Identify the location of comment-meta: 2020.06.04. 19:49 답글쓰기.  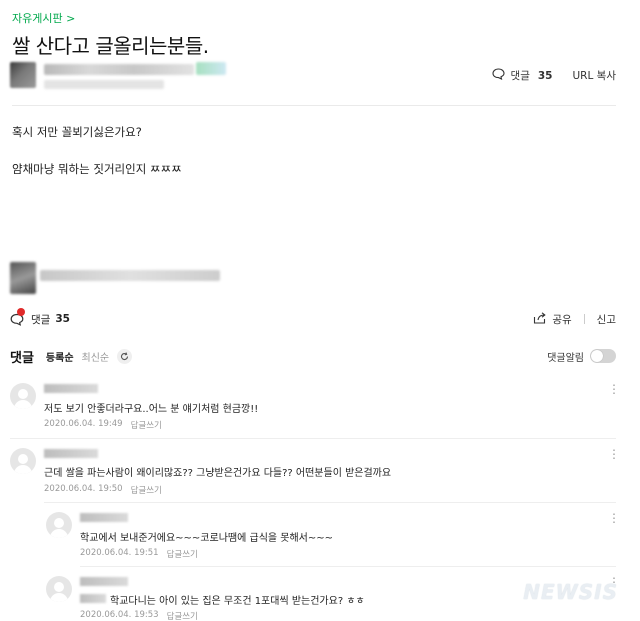
(103, 425).